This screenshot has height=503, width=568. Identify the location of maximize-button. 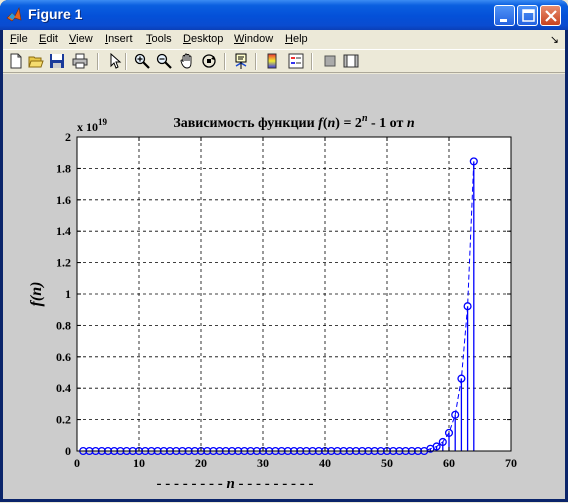
(527, 15).